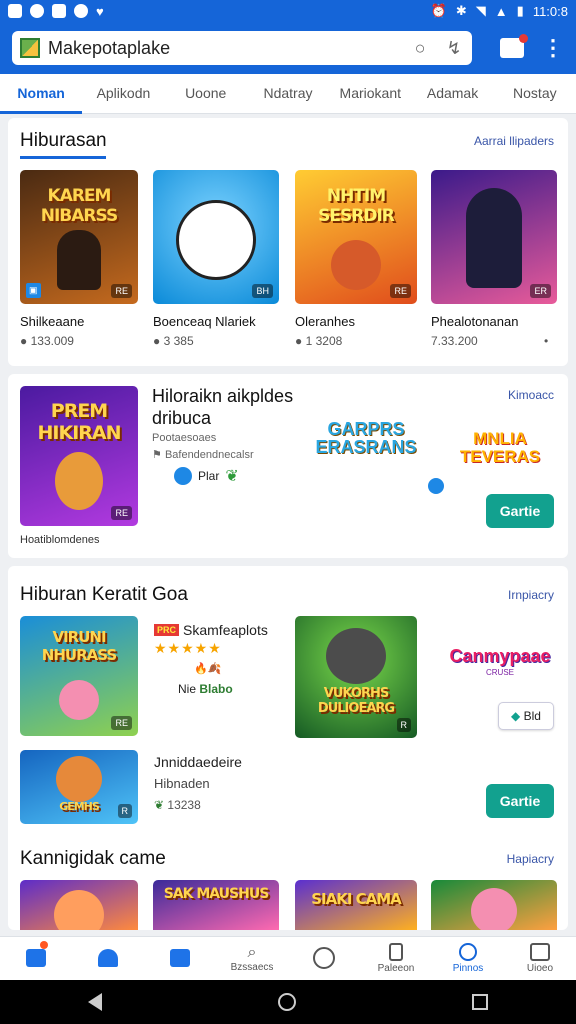 The width and height of the screenshot is (576, 1024). Describe the element at coordinates (325, 321) in the screenshot. I see `app-name: Oleranhes` at that location.